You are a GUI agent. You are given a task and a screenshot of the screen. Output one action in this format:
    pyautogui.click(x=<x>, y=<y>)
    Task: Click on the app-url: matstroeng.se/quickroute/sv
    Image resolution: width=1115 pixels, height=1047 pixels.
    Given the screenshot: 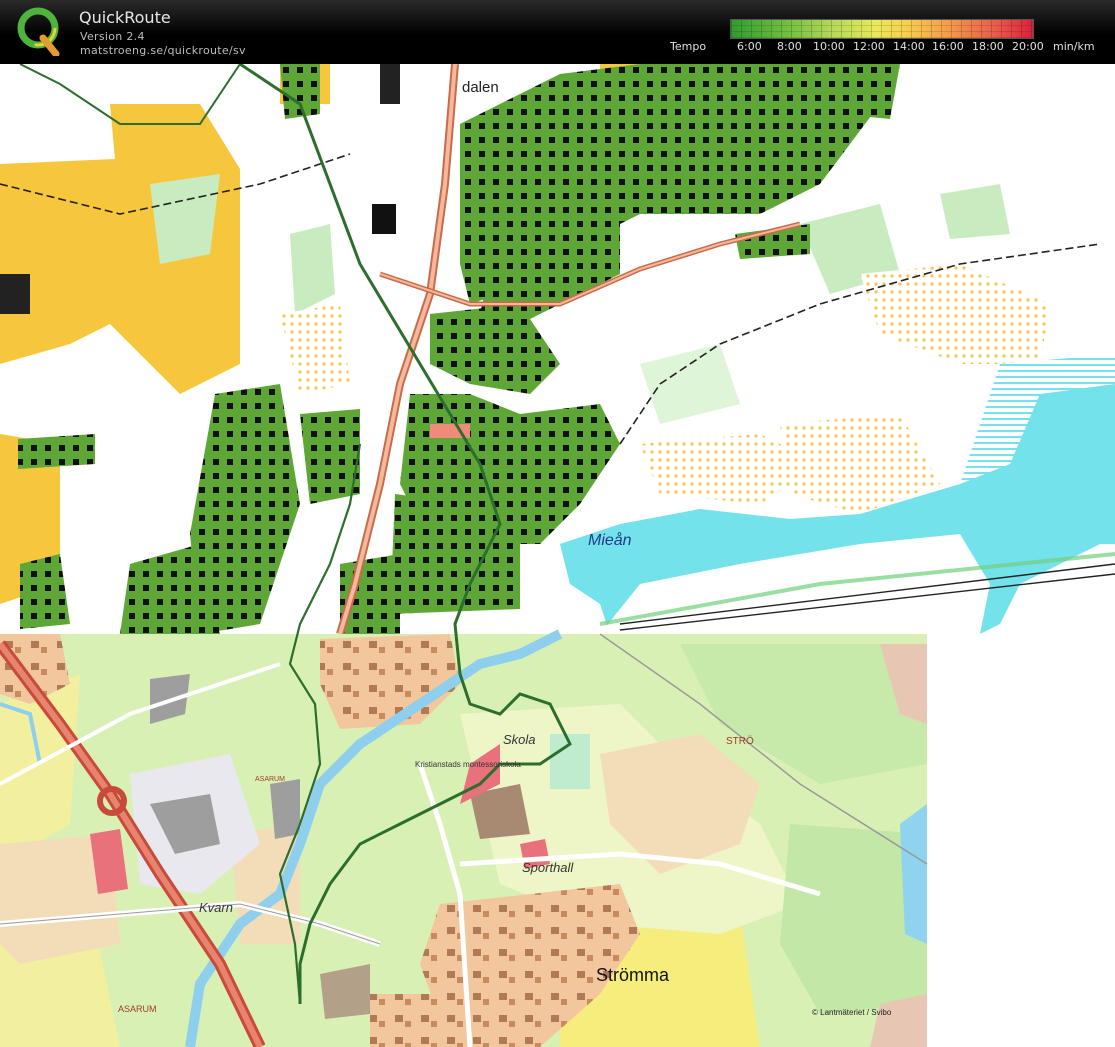 What is the action you would take?
    pyautogui.click(x=163, y=50)
    